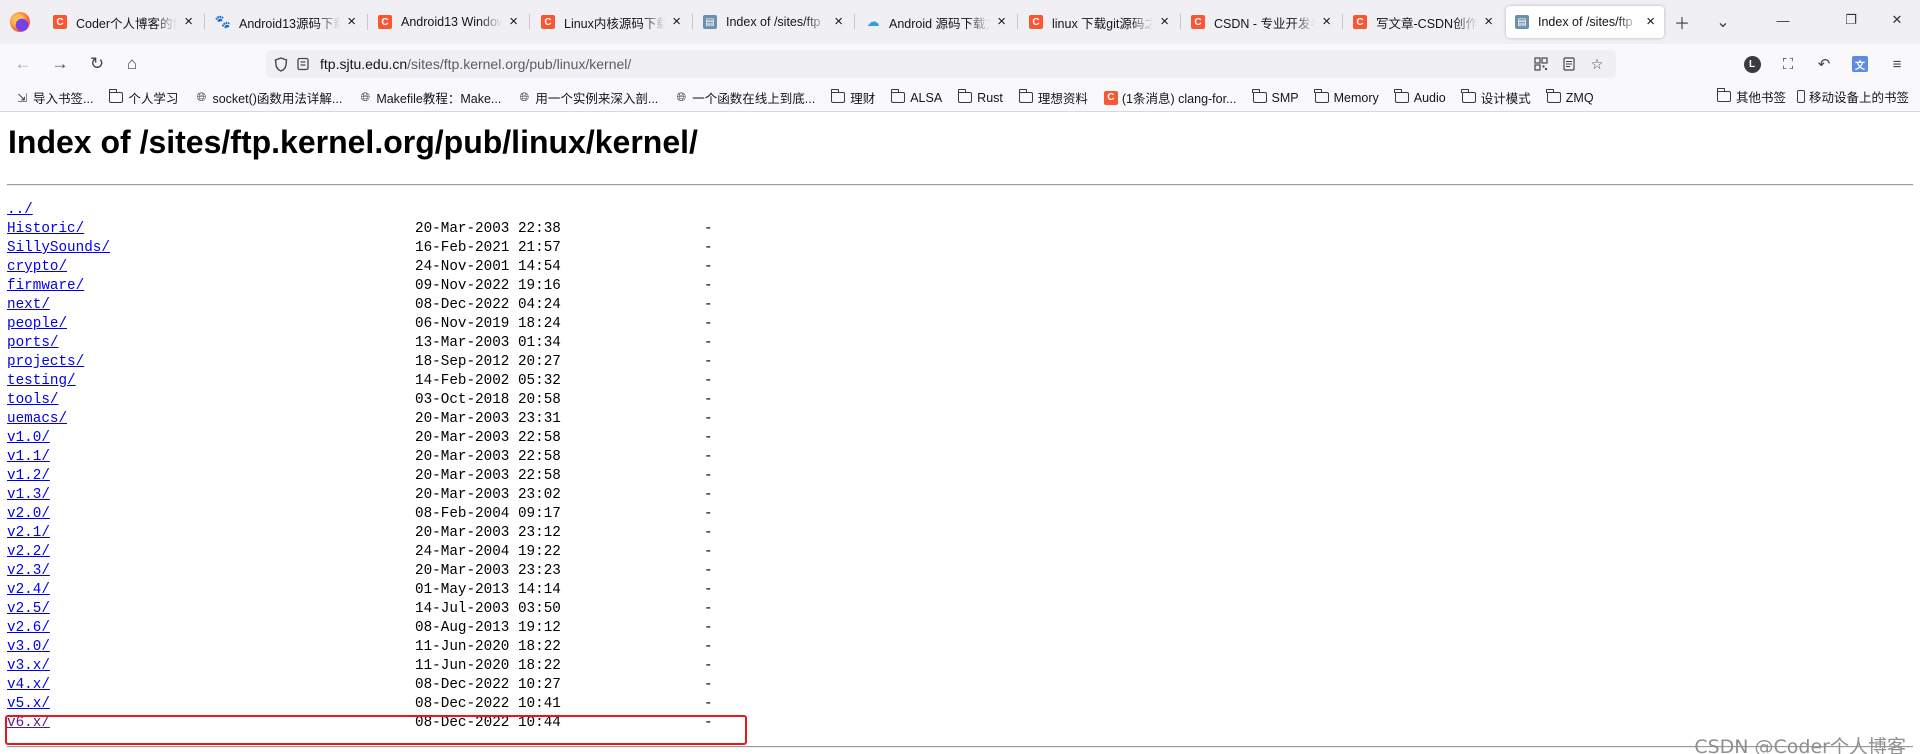 The width and height of the screenshot is (1920, 754). Describe the element at coordinates (1099, 22) in the screenshot. I see `tab: Clinux 下载git源码之 ×` at that location.